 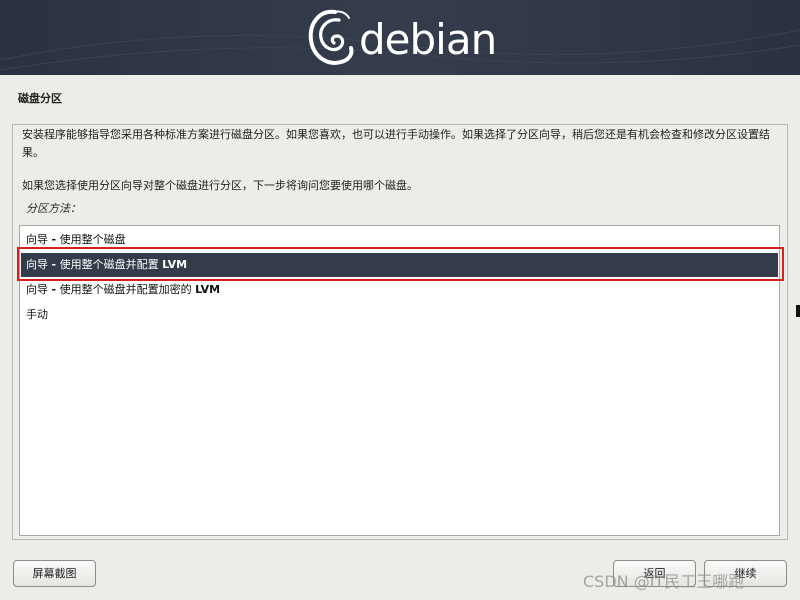 I want to click on list-item-manual: 手动, so click(x=399, y=315).